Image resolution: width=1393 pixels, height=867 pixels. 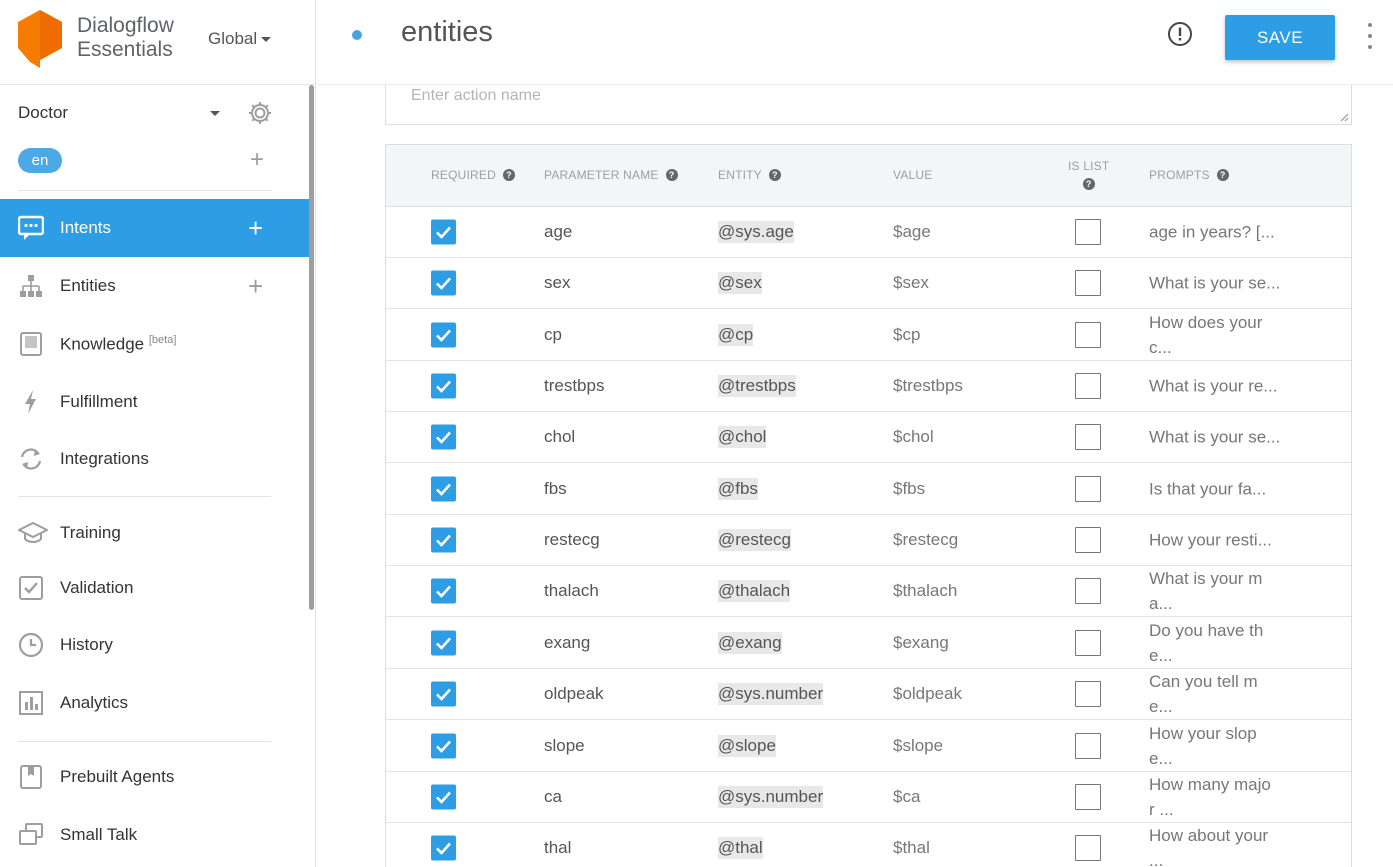 I want to click on add-intent-icon: +, so click(x=255, y=228).